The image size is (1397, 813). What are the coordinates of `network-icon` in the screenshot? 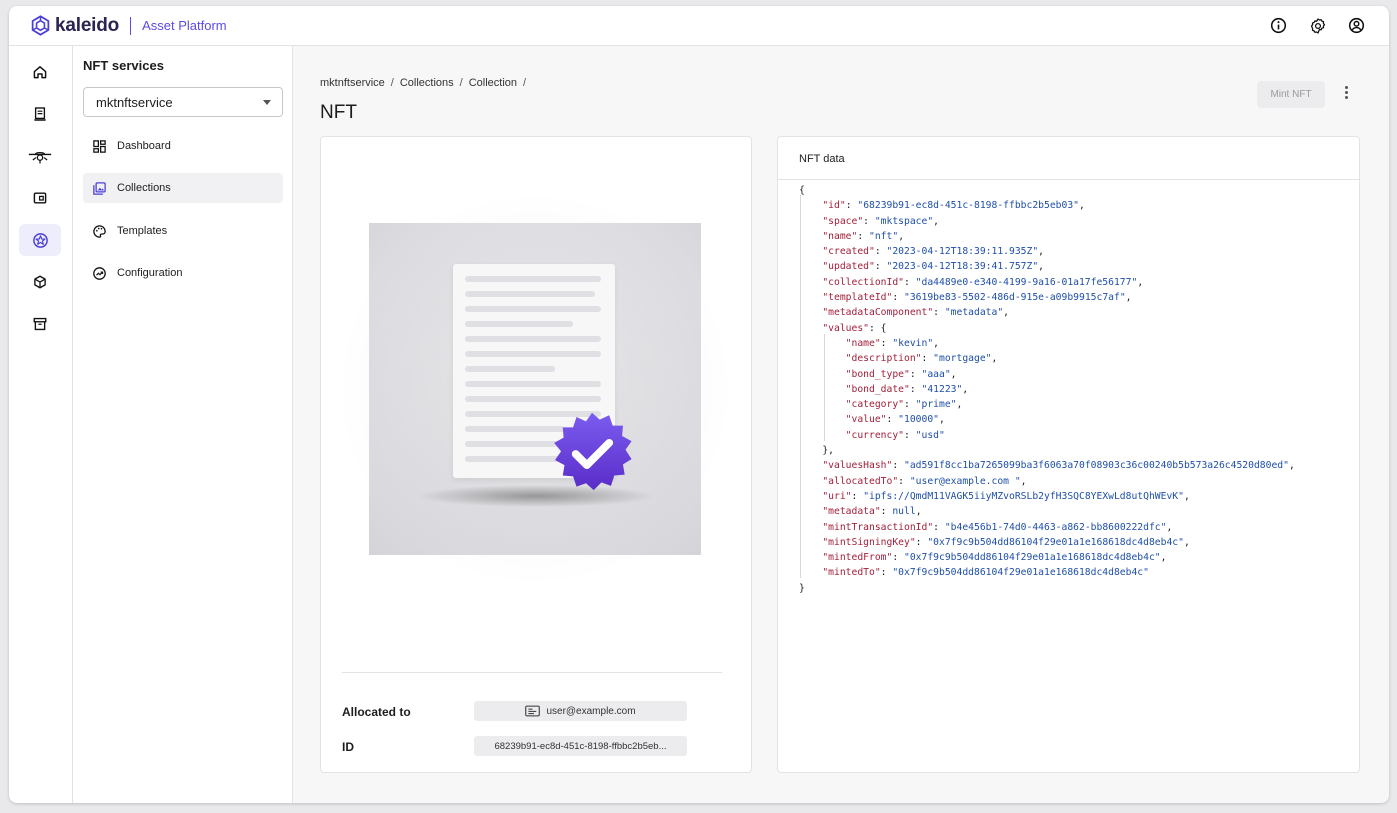 It's located at (40, 157).